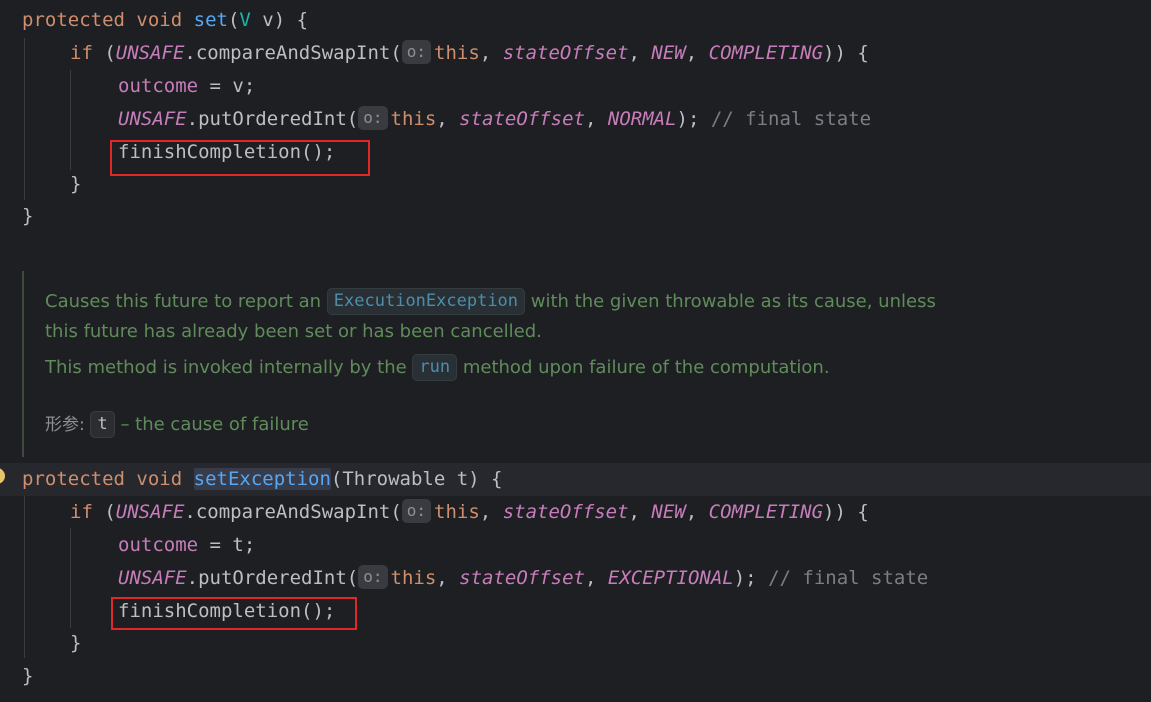 The height and width of the screenshot is (702, 1151). I want to click on code-line-5: finishCompletion();, so click(167, 152).